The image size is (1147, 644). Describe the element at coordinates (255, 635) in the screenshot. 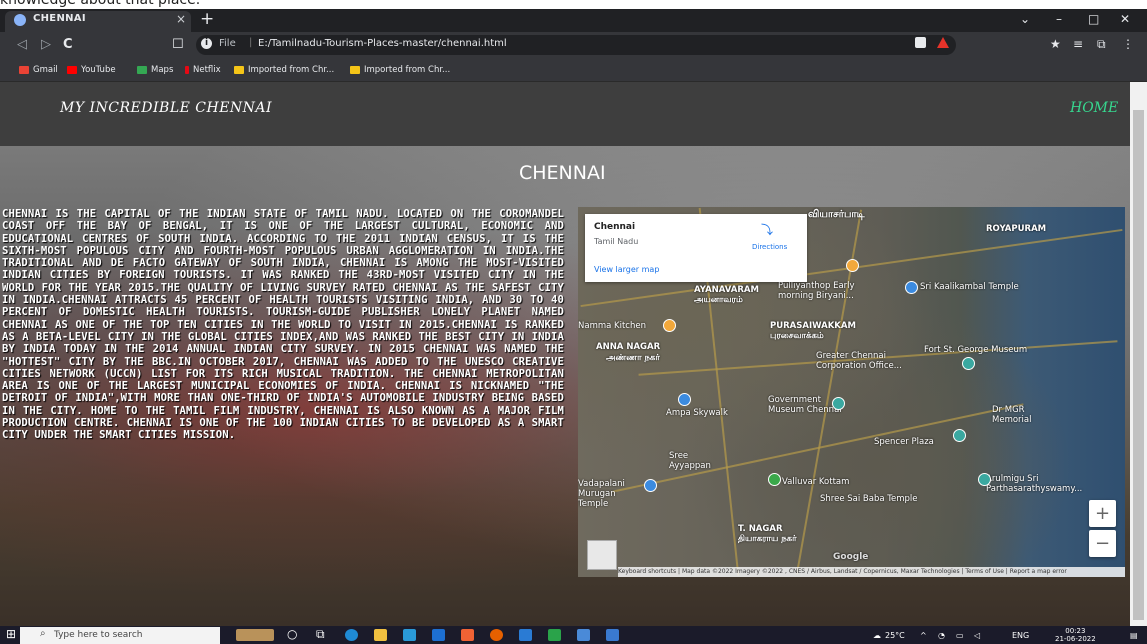

I see `weather-doodle-icon` at that location.